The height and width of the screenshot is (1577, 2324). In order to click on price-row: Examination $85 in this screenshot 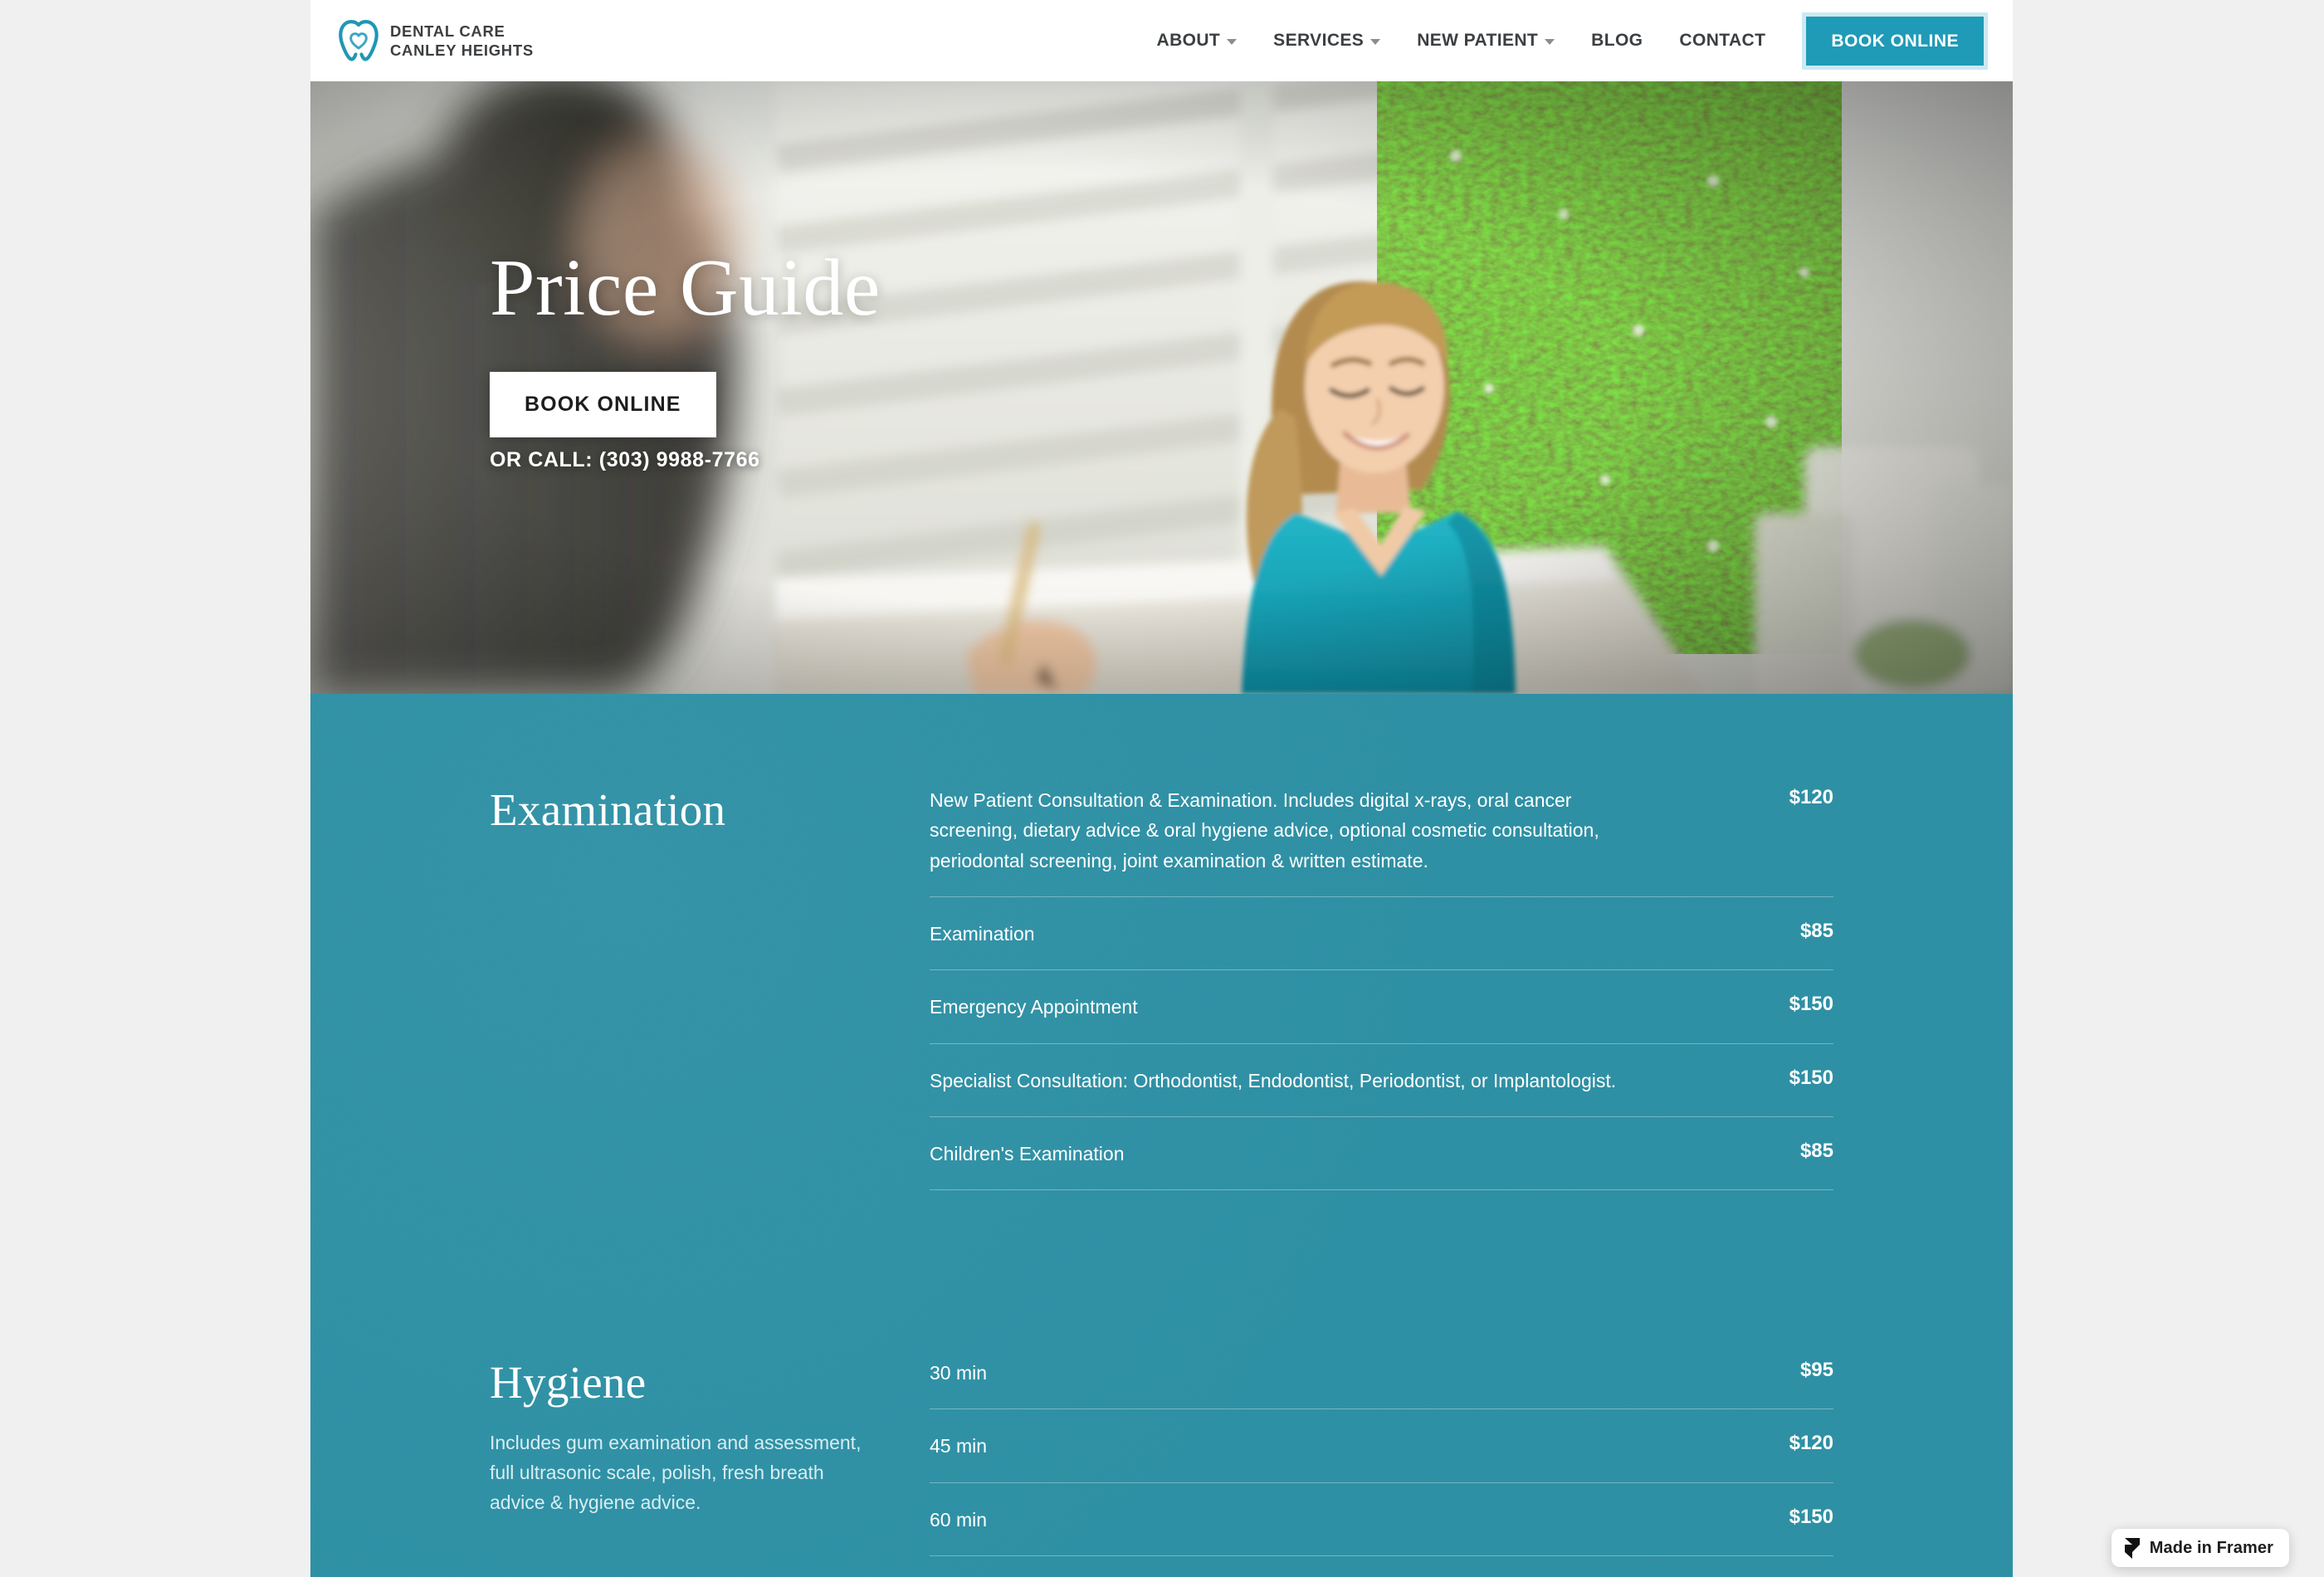, I will do `click(1381, 945)`.